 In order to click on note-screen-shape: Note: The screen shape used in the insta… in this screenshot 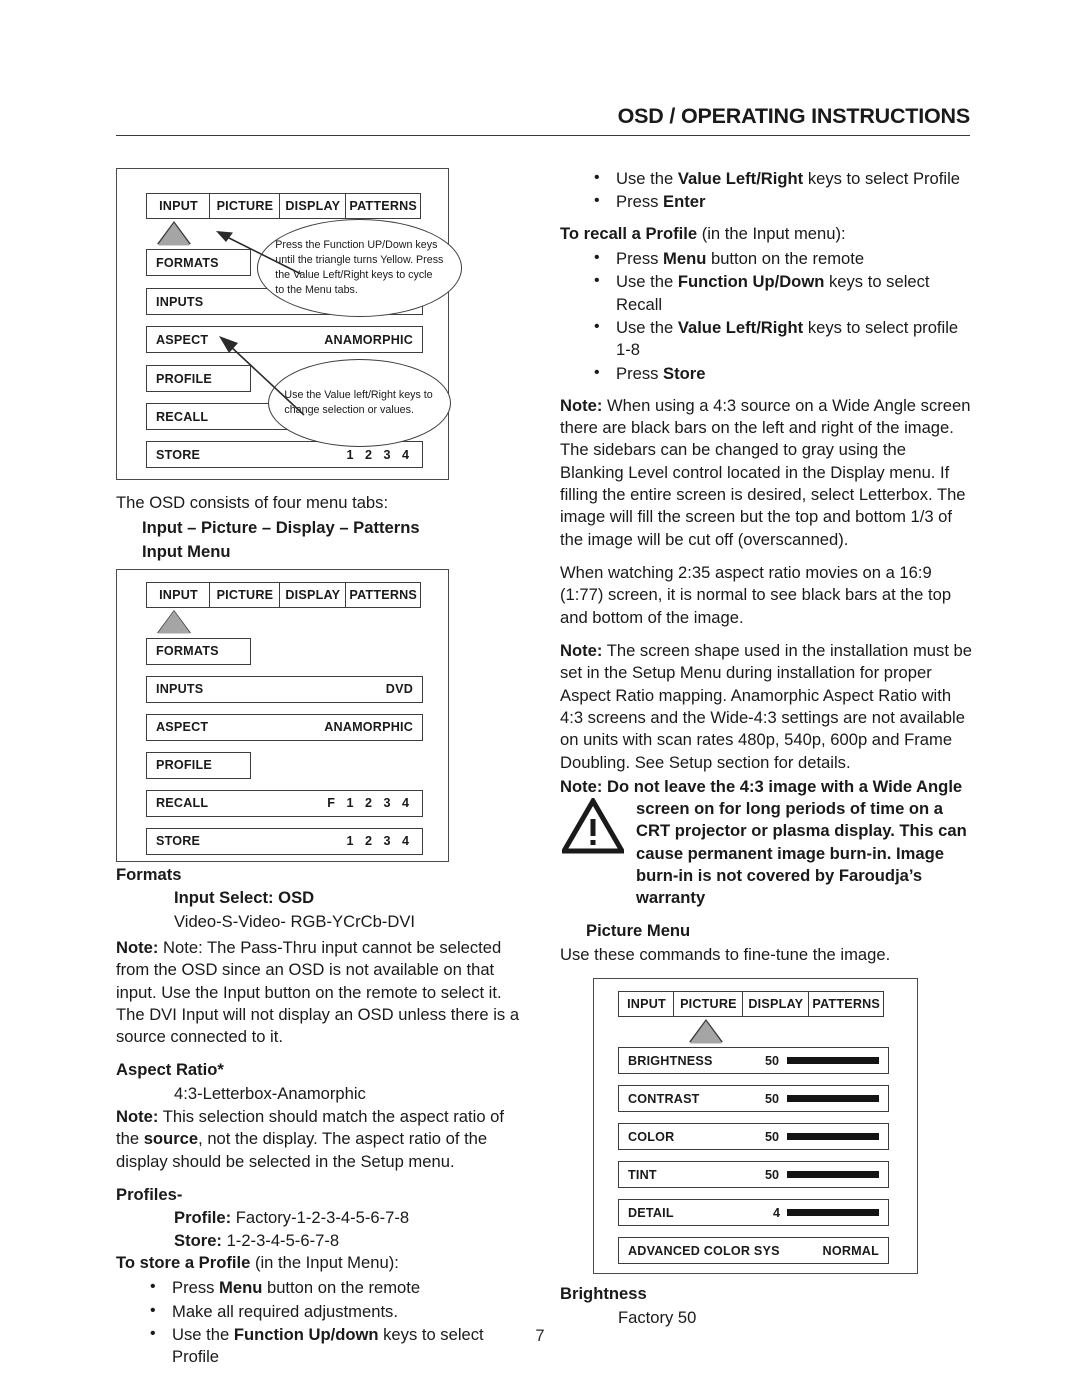, I will do `click(766, 707)`.